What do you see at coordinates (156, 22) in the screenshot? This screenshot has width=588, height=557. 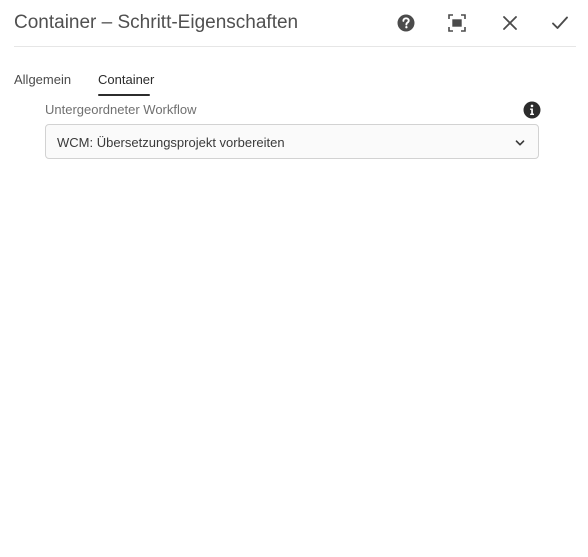 I see `dialog-title: Container – Schritt-Eigenschaften` at bounding box center [156, 22].